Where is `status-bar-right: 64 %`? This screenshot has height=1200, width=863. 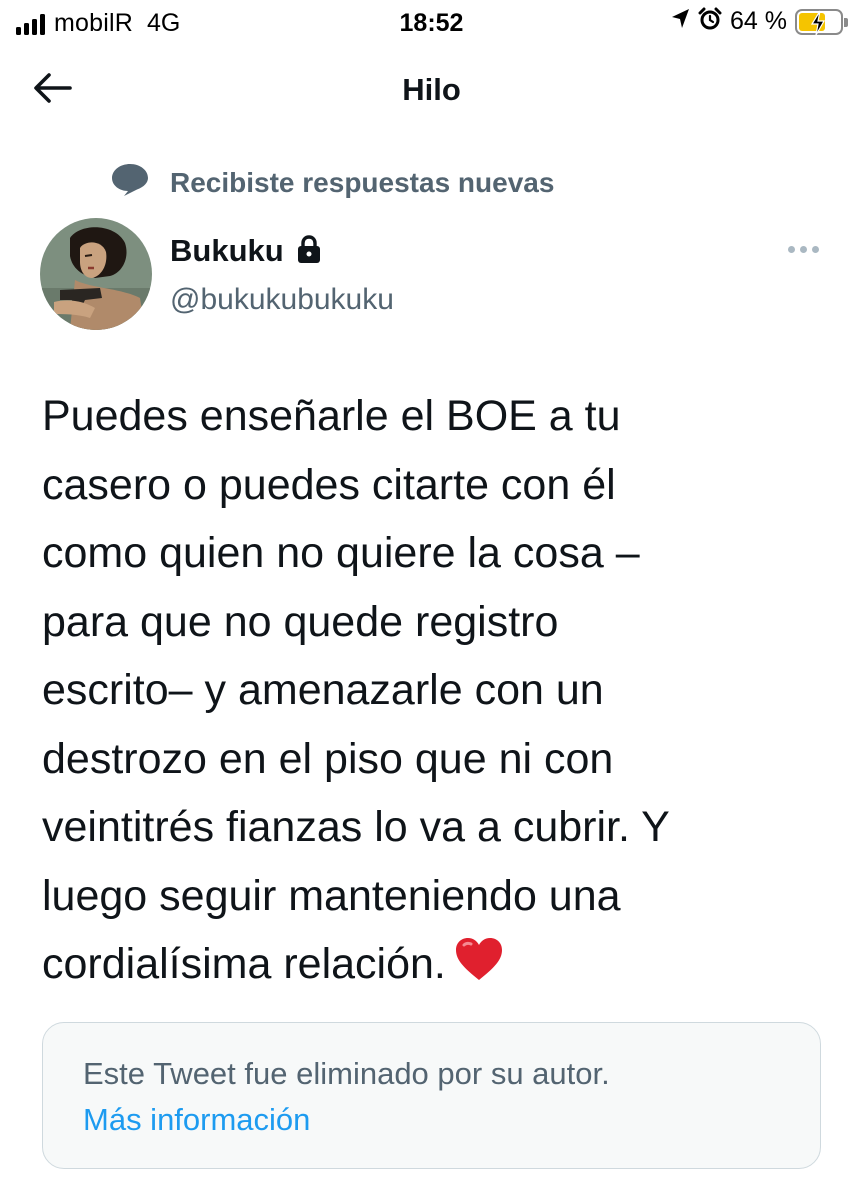
status-bar-right: 64 % is located at coordinates (759, 21).